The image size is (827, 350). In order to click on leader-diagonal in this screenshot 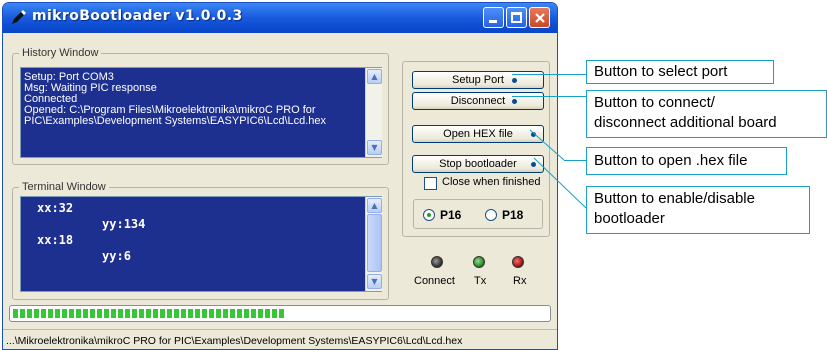, I will do `click(558, 169)`.